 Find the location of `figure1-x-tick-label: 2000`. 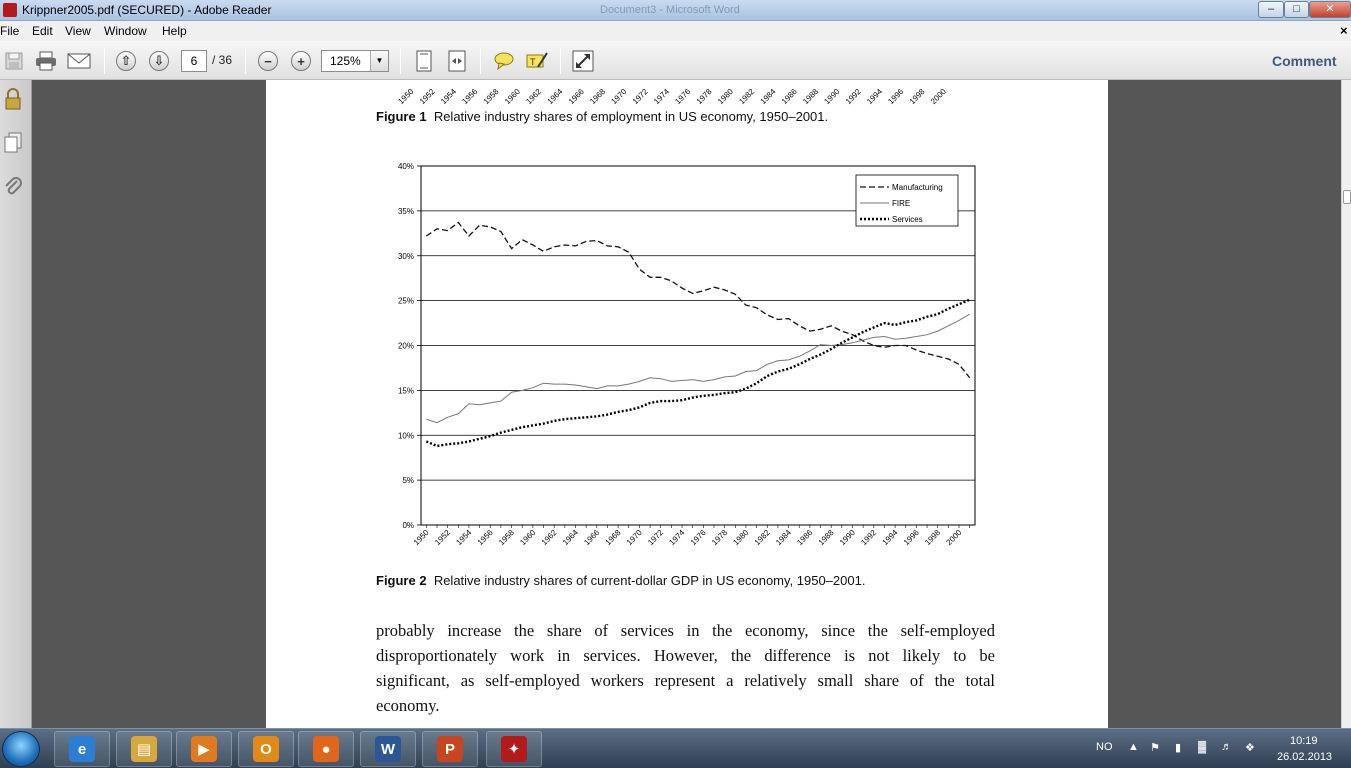

figure1-x-tick-label: 2000 is located at coordinates (938, 96).